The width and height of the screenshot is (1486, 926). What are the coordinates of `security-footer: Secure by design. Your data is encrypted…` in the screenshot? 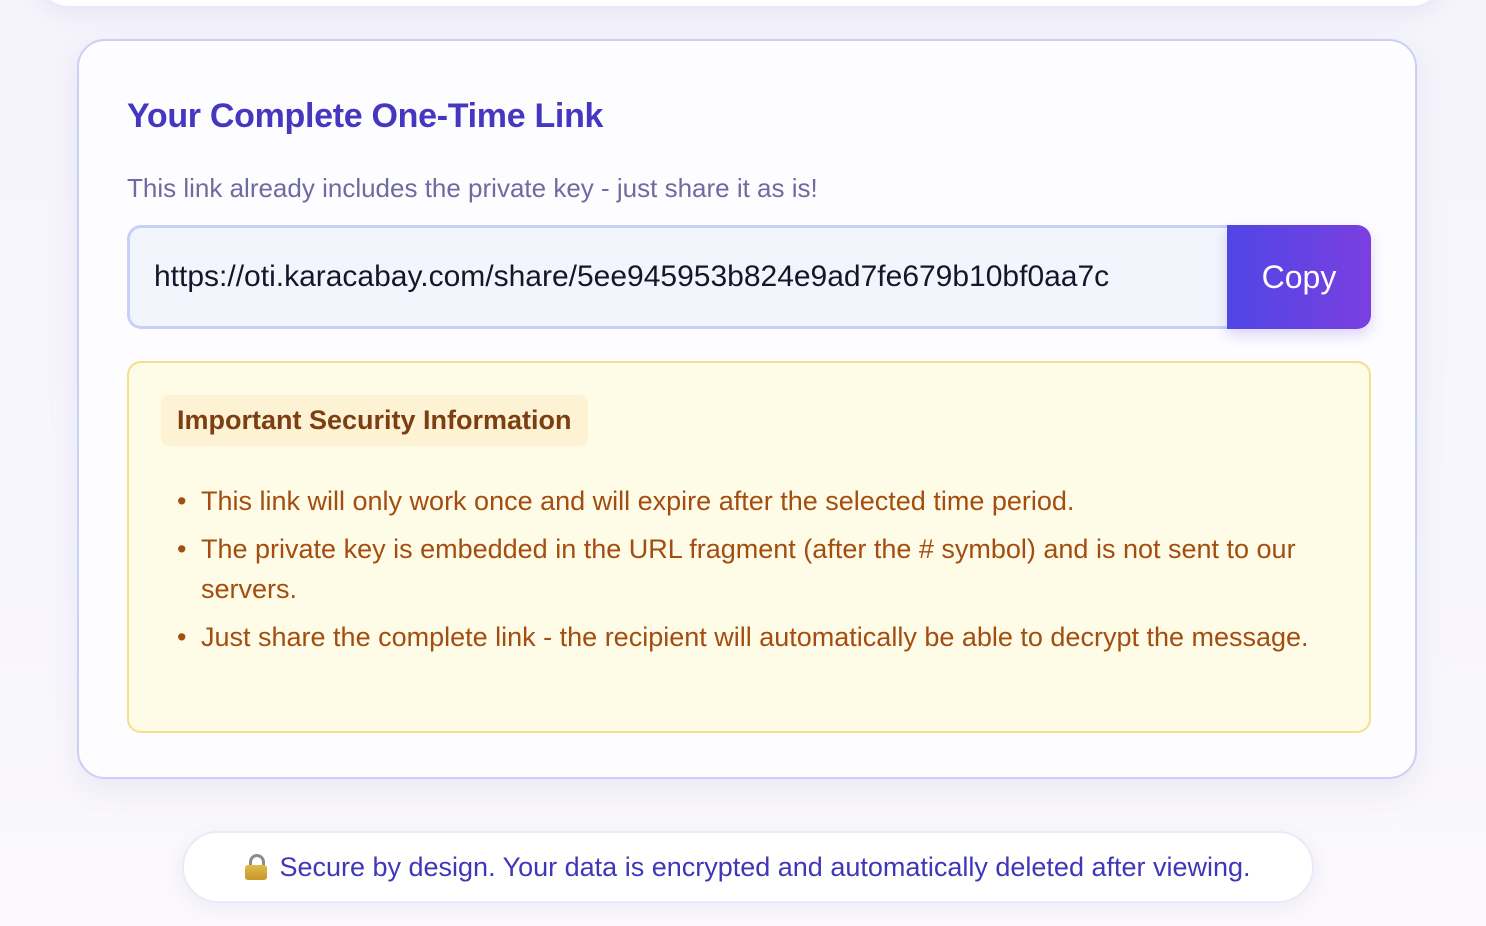 It's located at (748, 867).